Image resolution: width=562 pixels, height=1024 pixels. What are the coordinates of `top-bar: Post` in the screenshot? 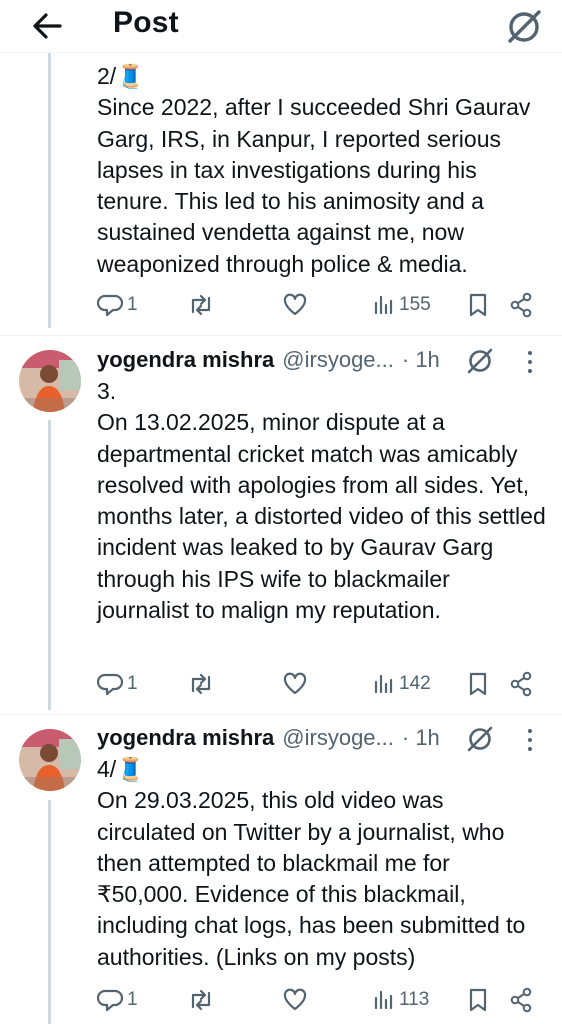 It's located at (281, 26).